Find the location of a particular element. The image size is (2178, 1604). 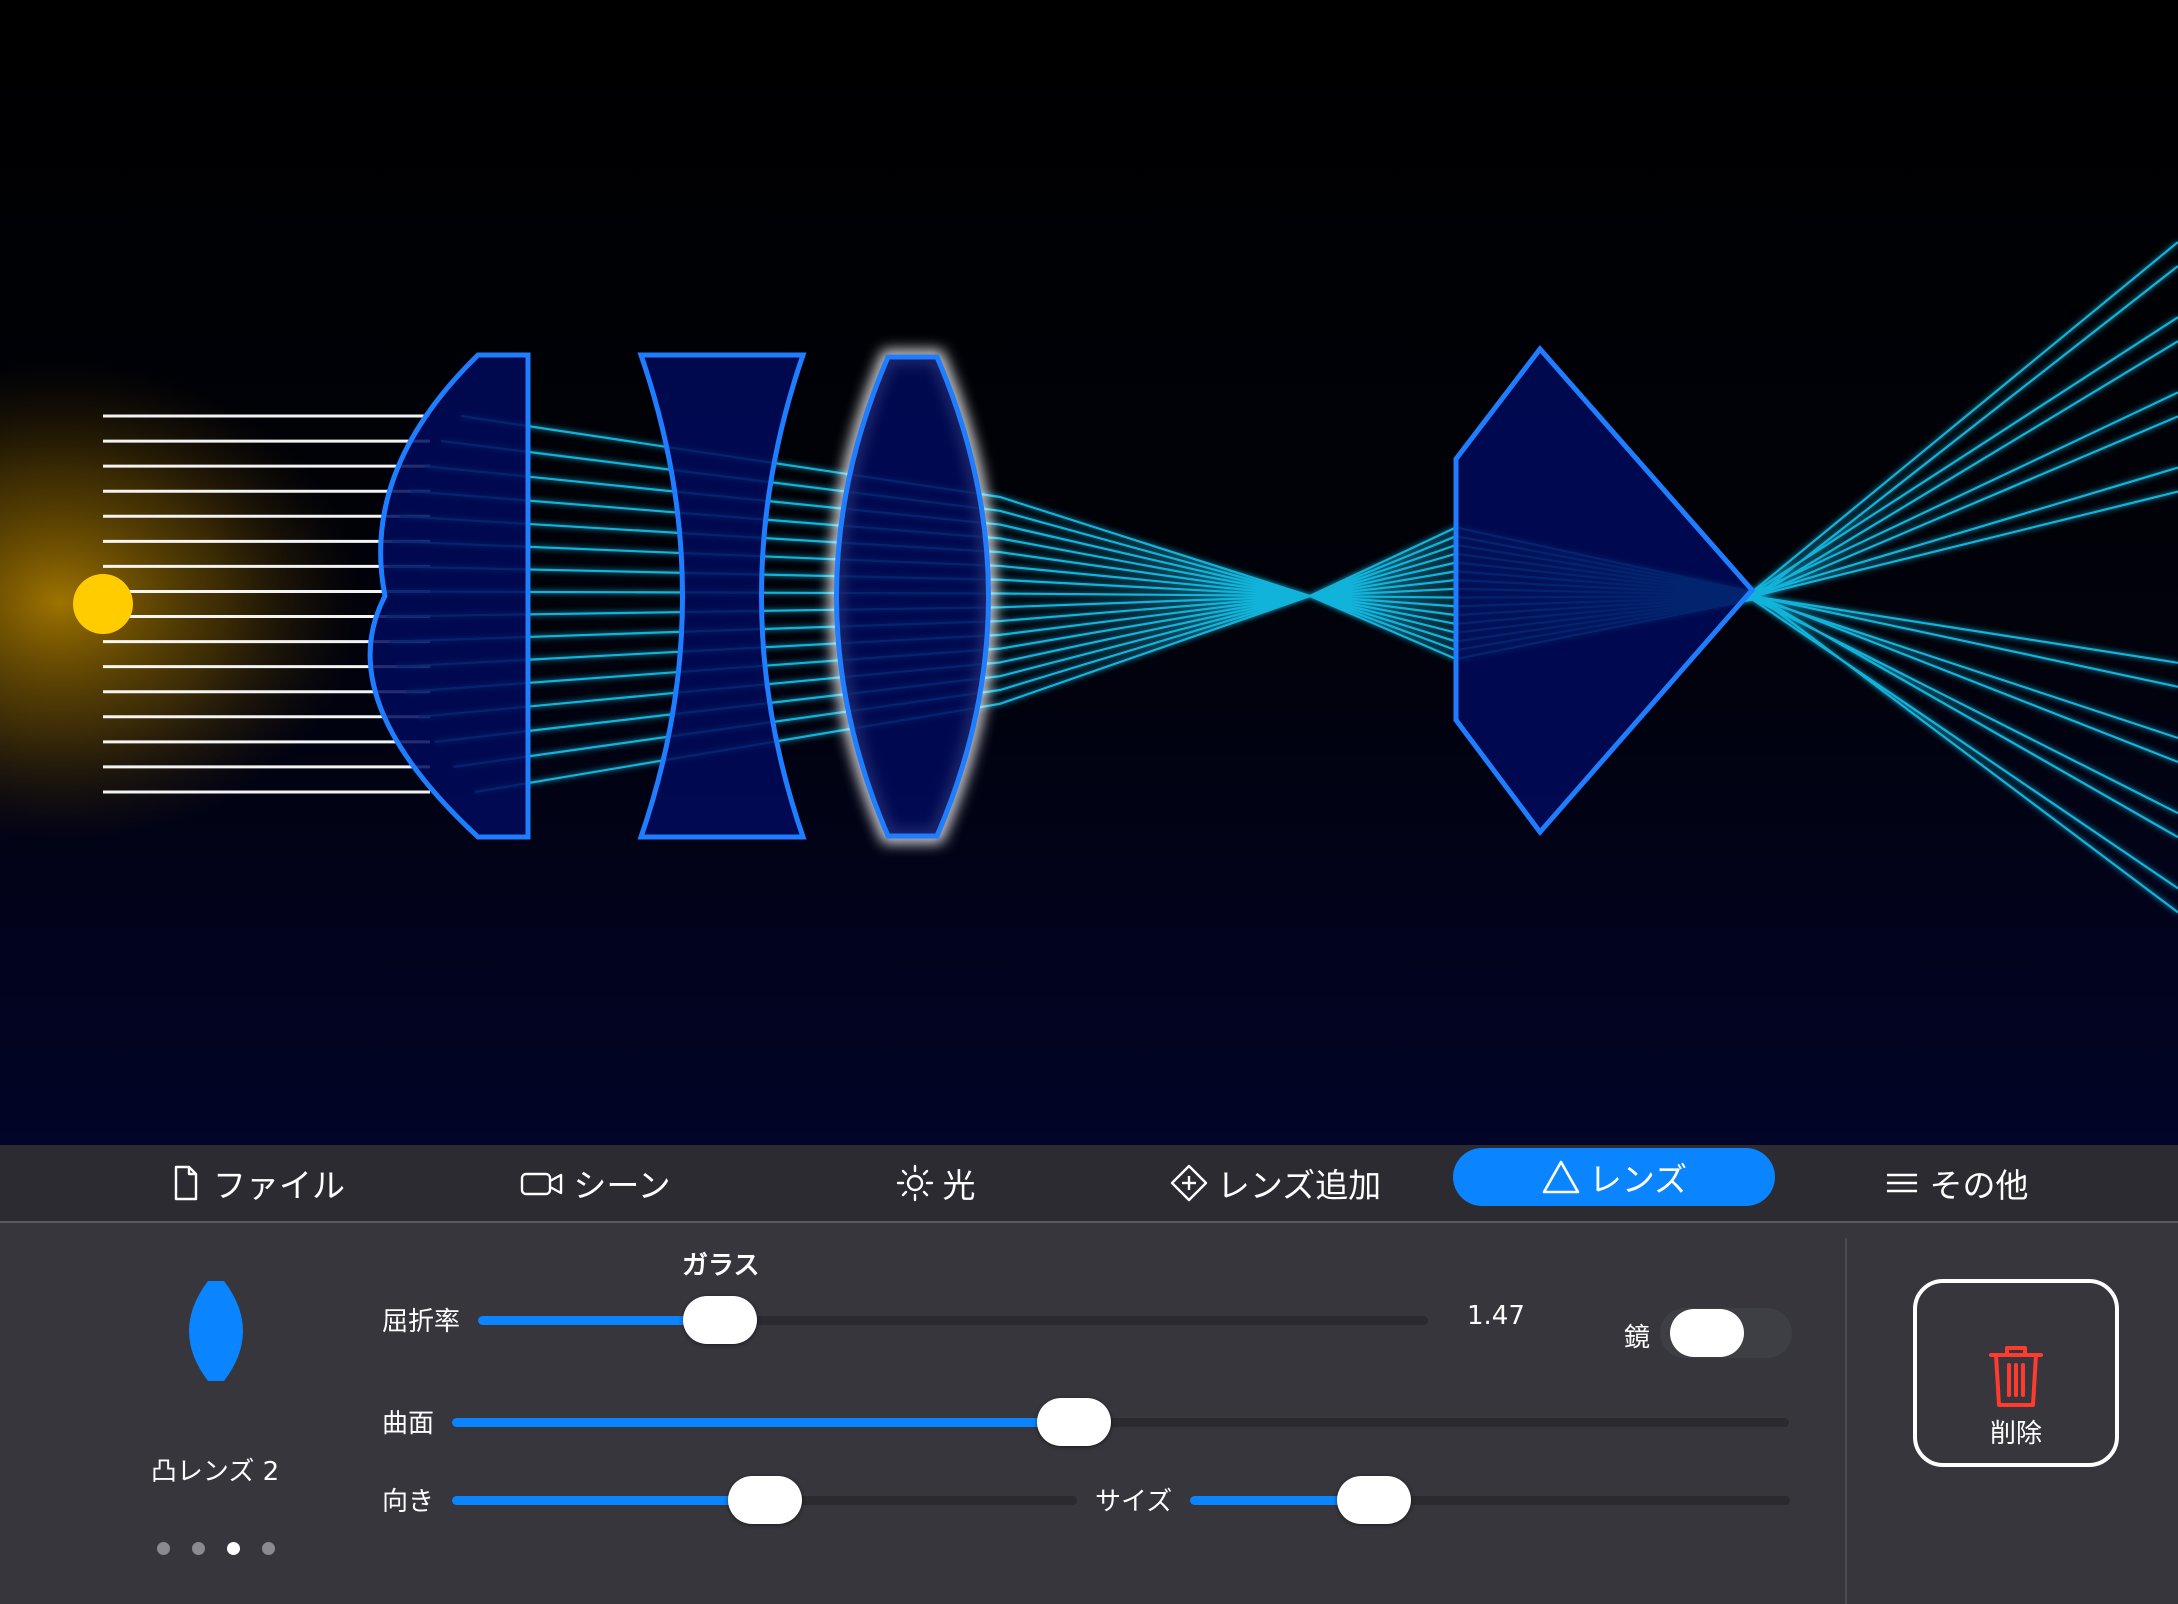

orientation-thumb is located at coordinates (765, 1500).